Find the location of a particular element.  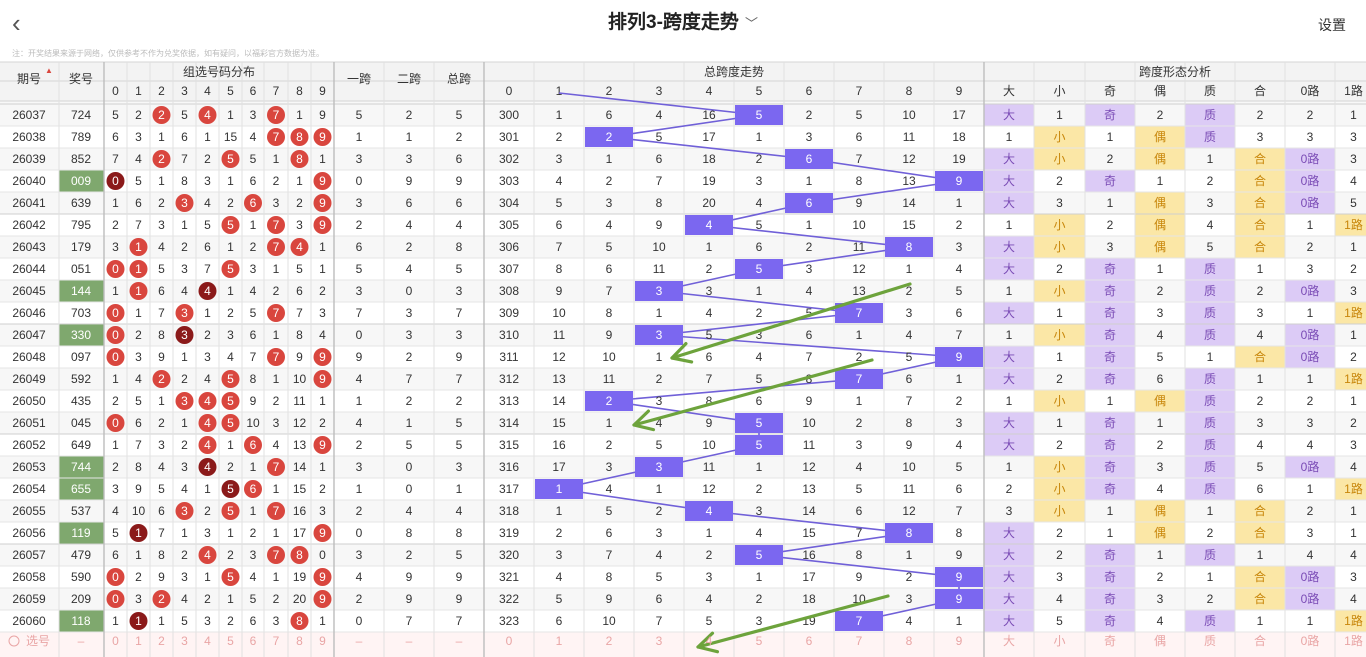

select-trend-digit: 4 is located at coordinates (709, 641).